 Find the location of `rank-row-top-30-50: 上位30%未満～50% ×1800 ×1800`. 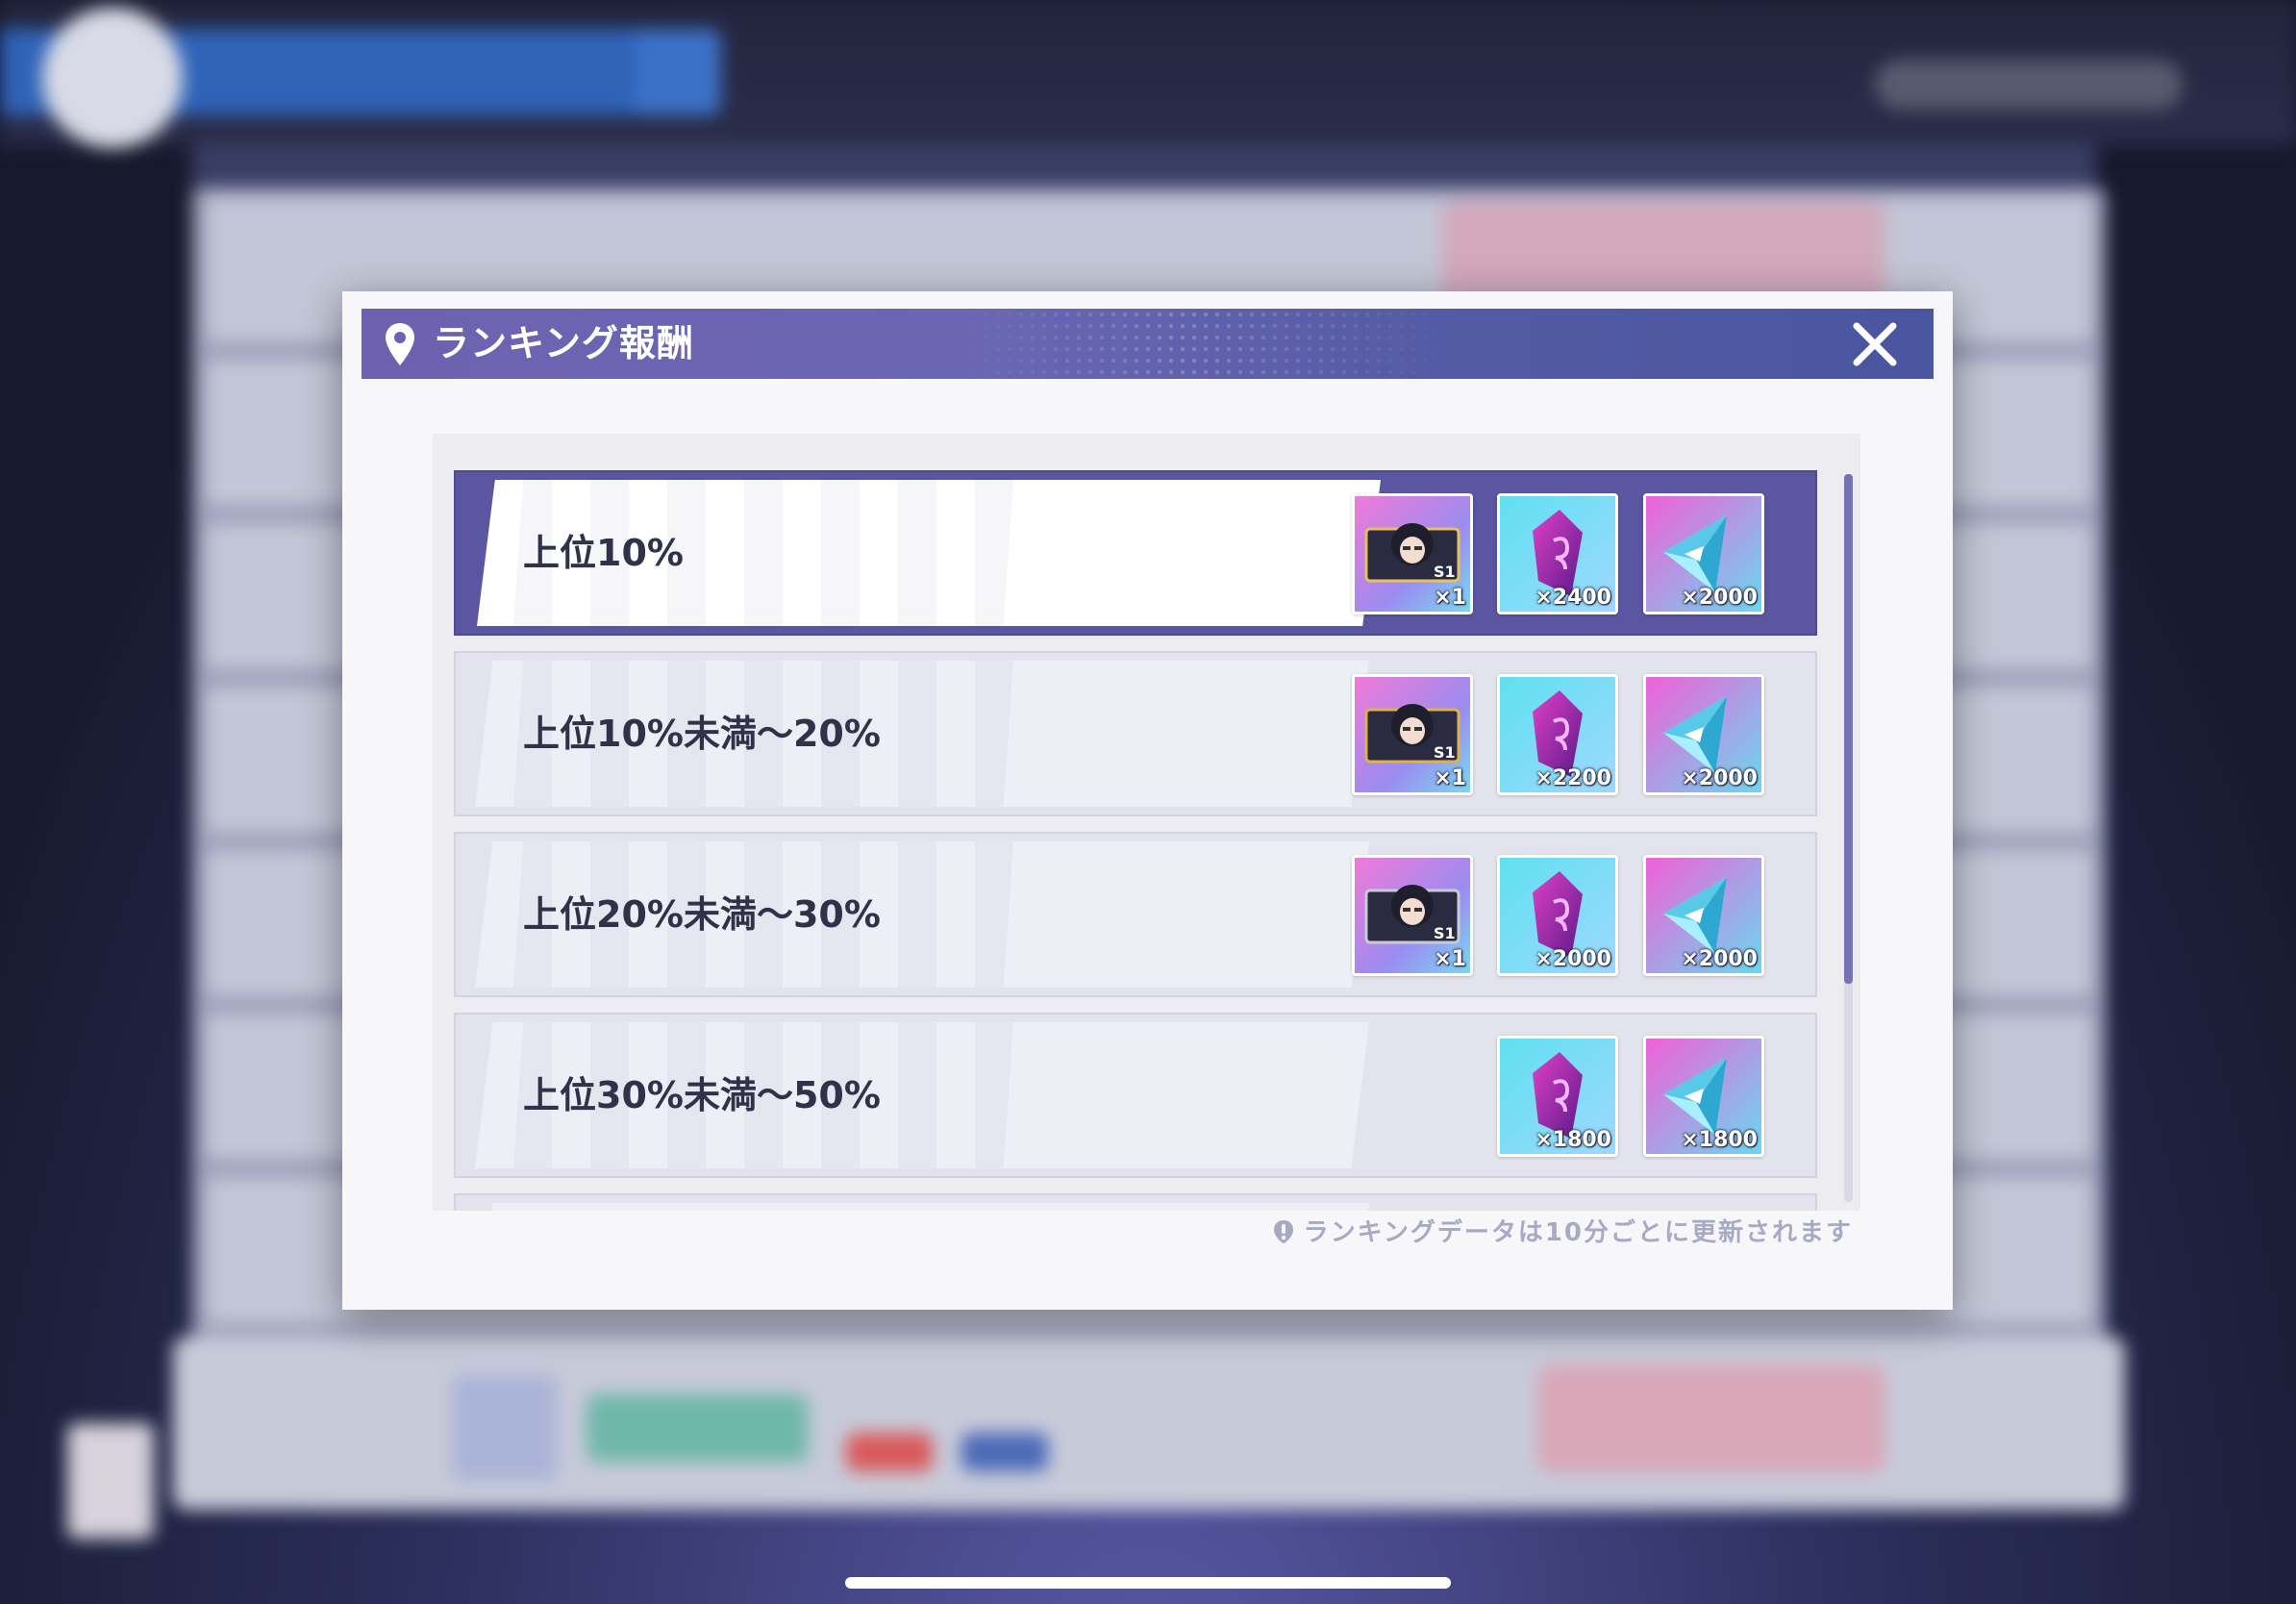

rank-row-top-30-50: 上位30%未満～50% ×1800 ×1800 is located at coordinates (1135, 1095).